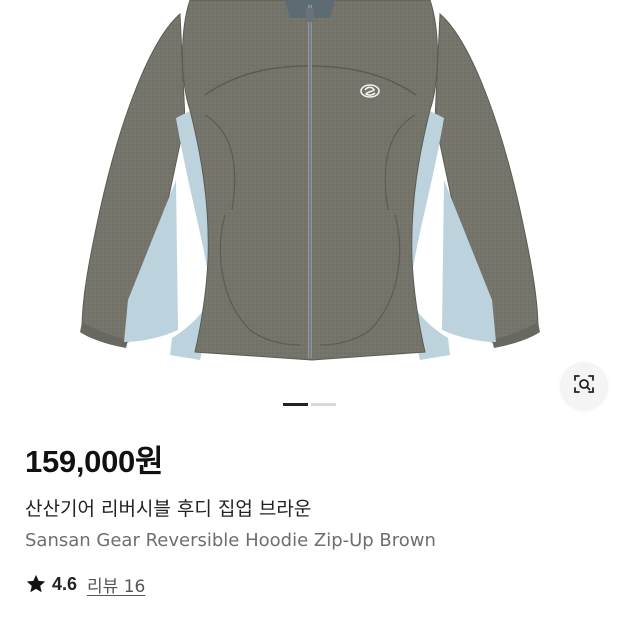 This screenshot has width=620, height=620. Describe the element at coordinates (116, 584) in the screenshot. I see `review-link: 리뷰 16` at that location.